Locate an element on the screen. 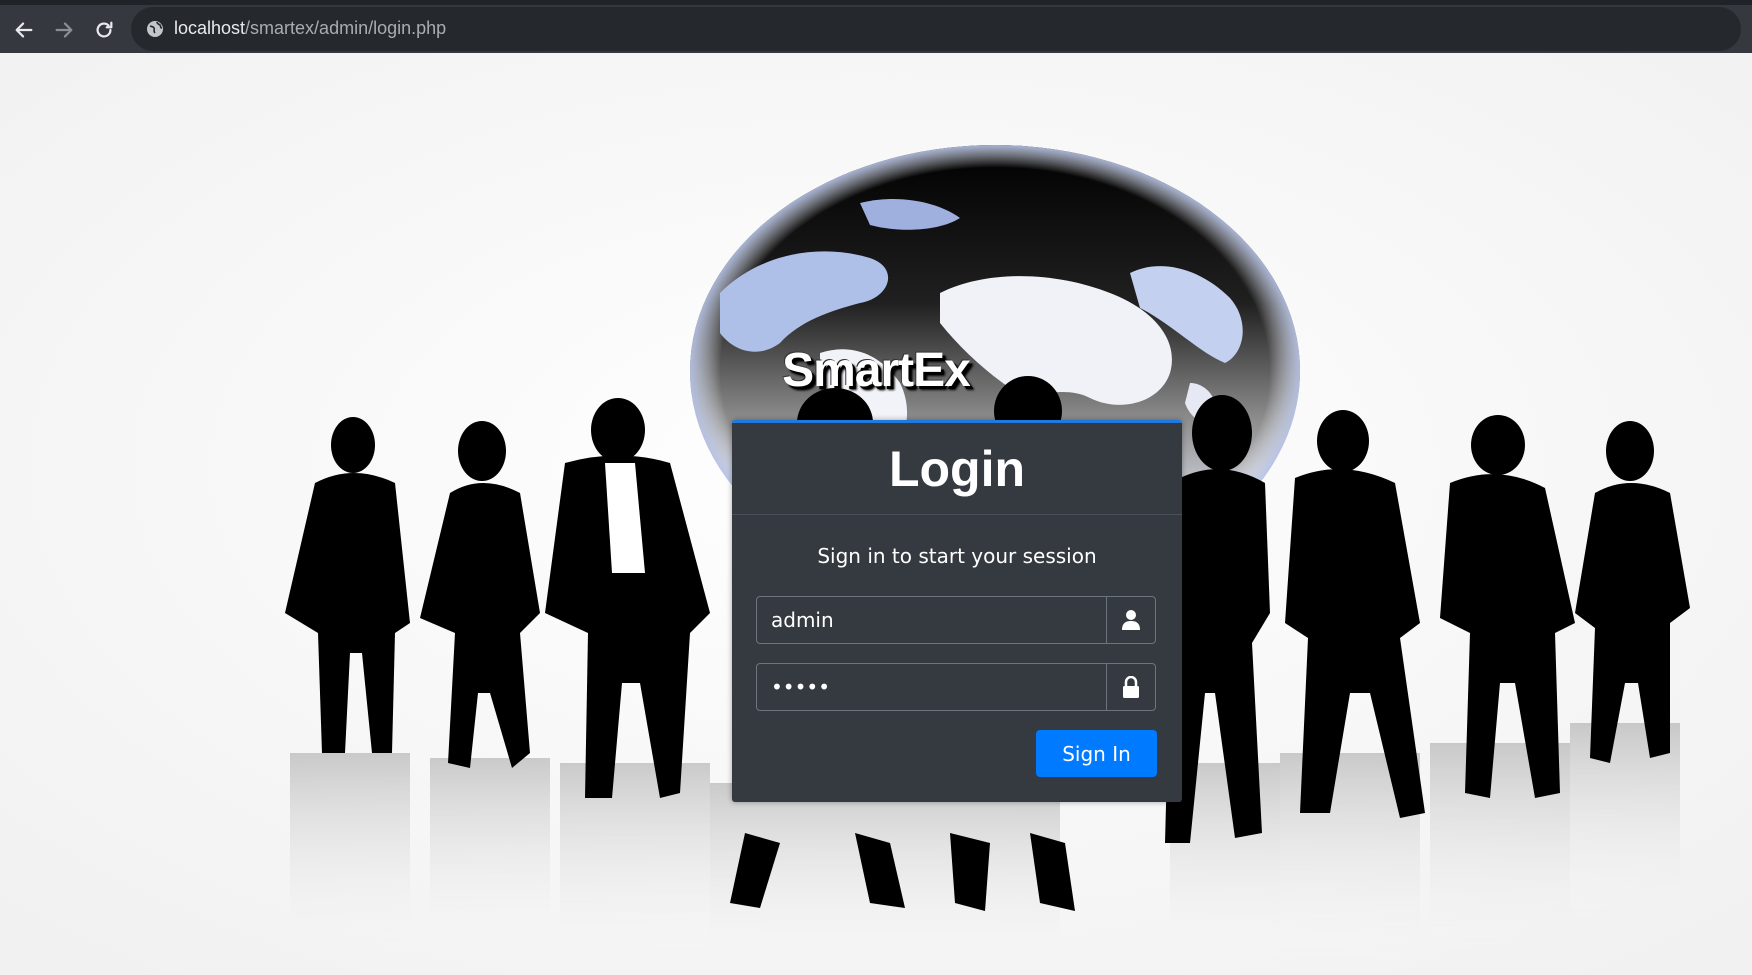 Image resolution: width=1752 pixels, height=975 pixels. reload-icon is located at coordinates (104, 29).